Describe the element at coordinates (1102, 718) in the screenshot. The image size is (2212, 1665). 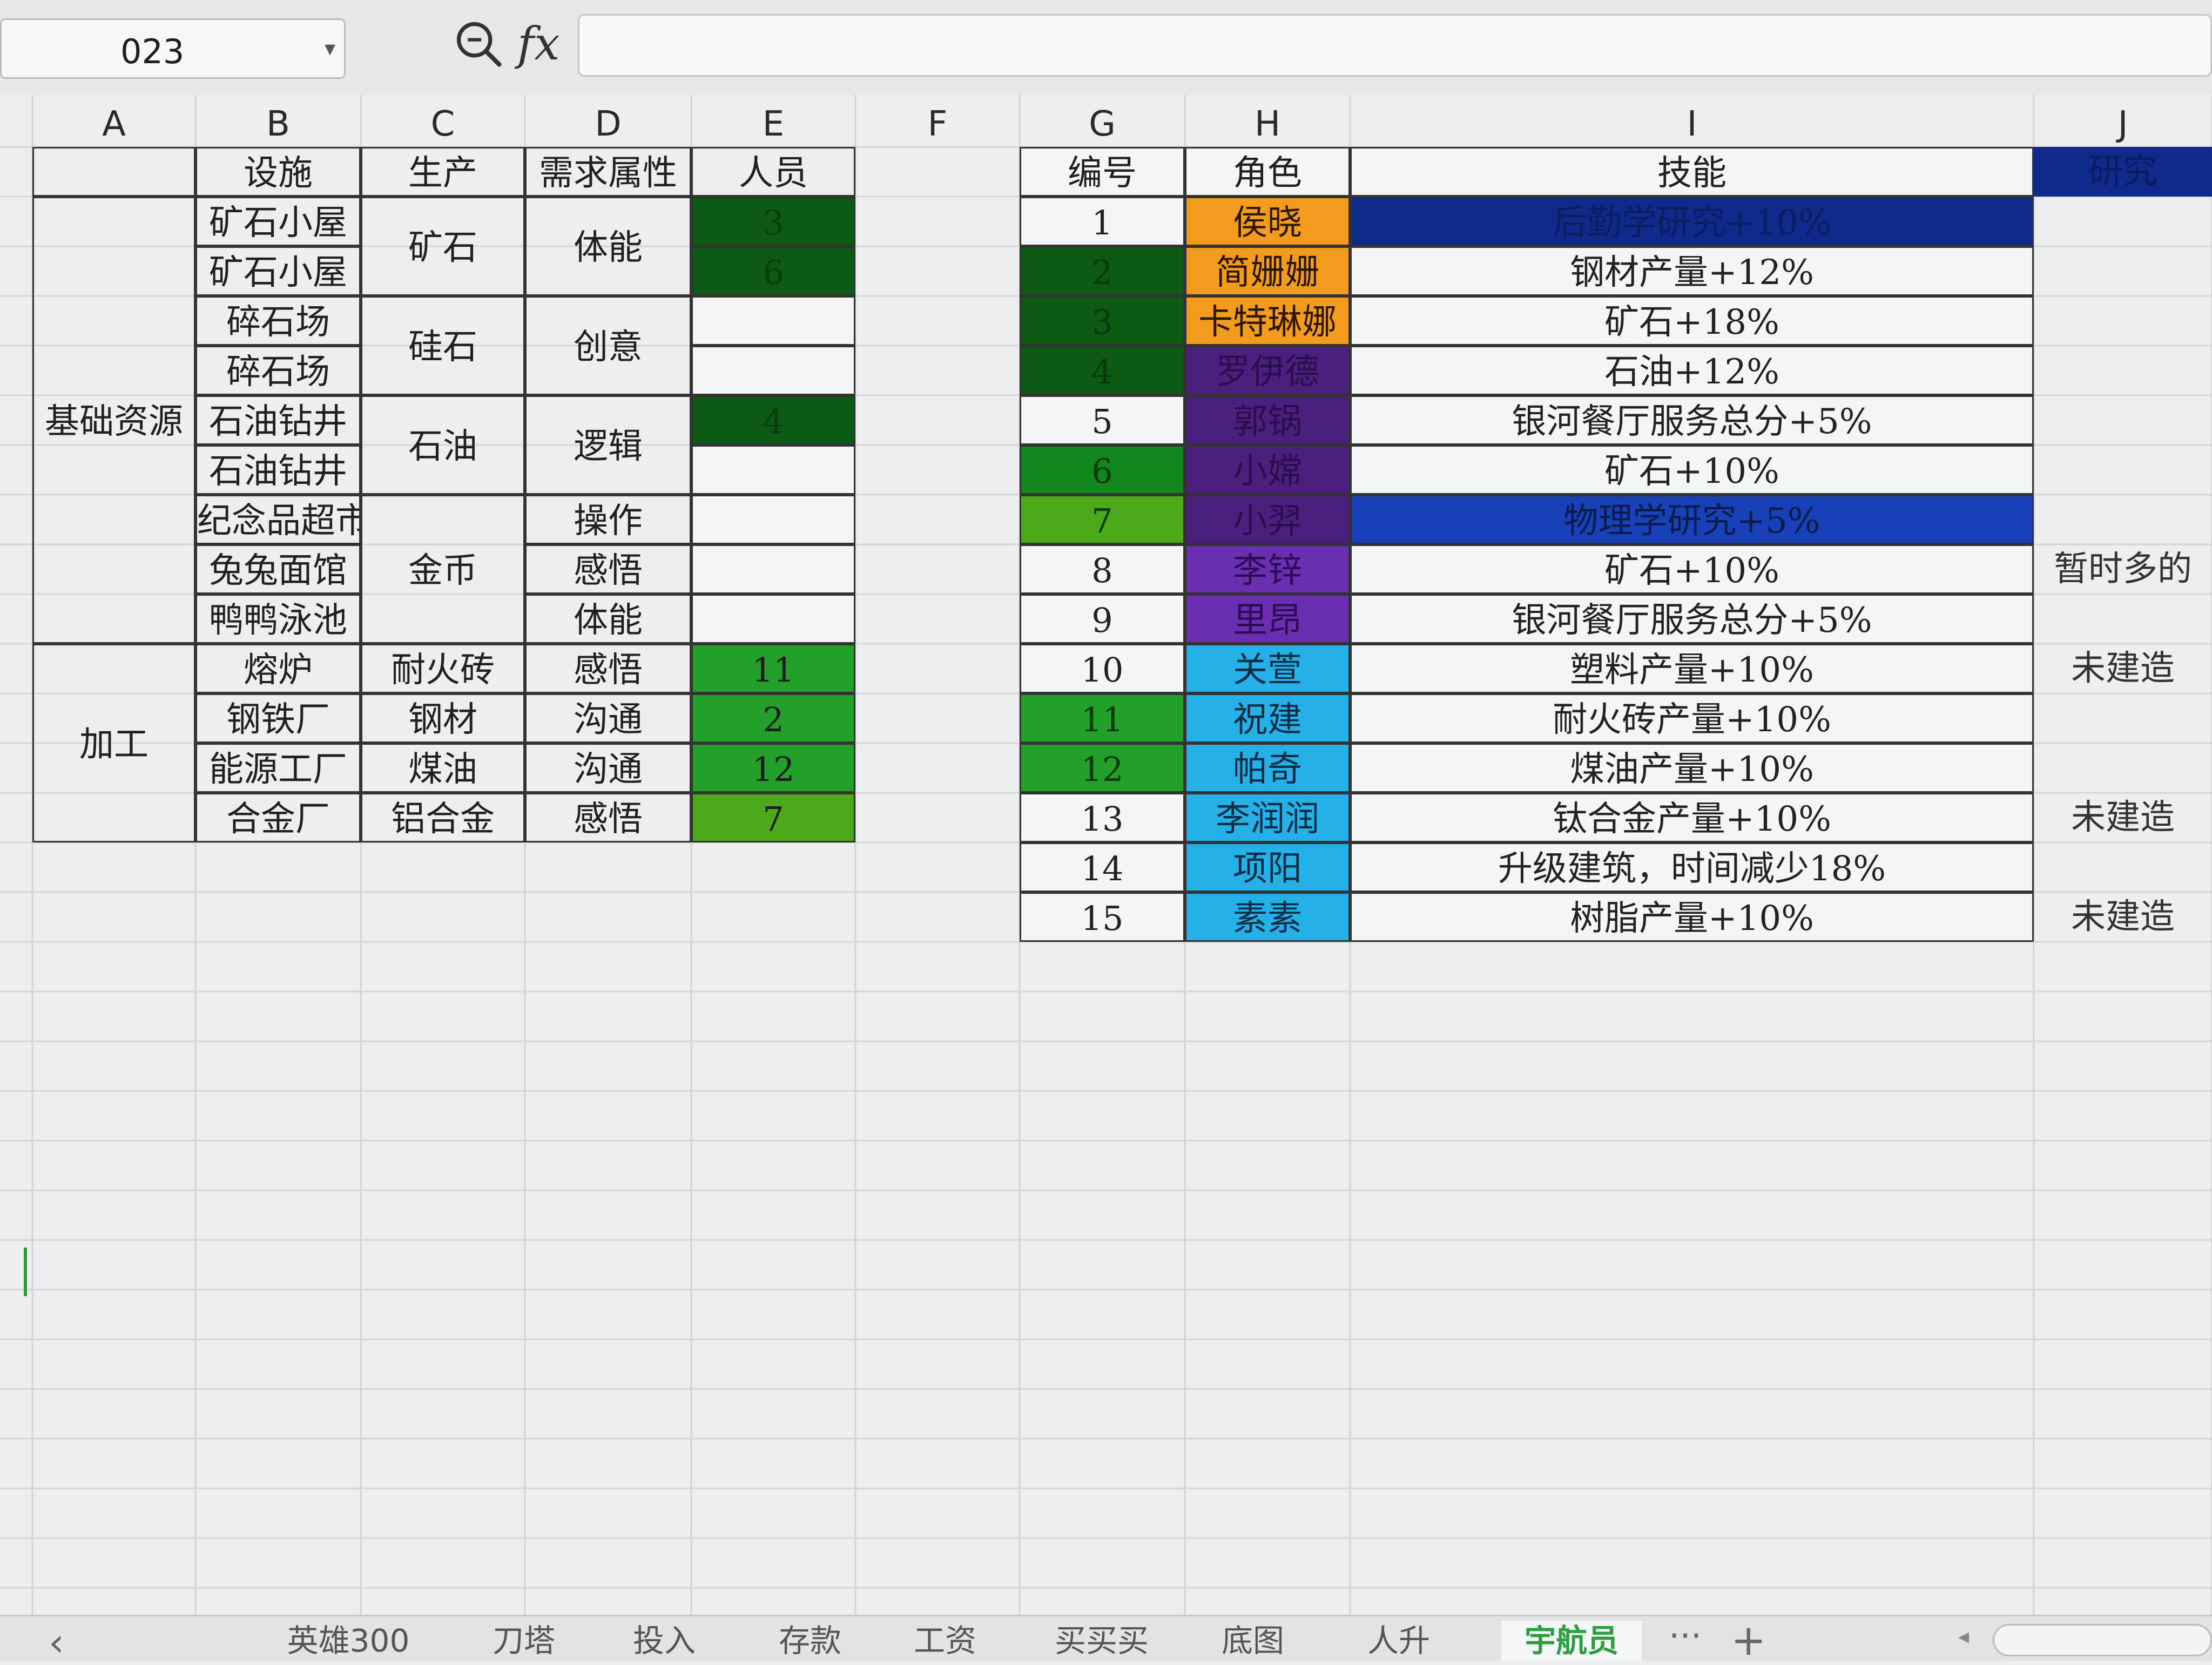
I see `id-cell: 11` at that location.